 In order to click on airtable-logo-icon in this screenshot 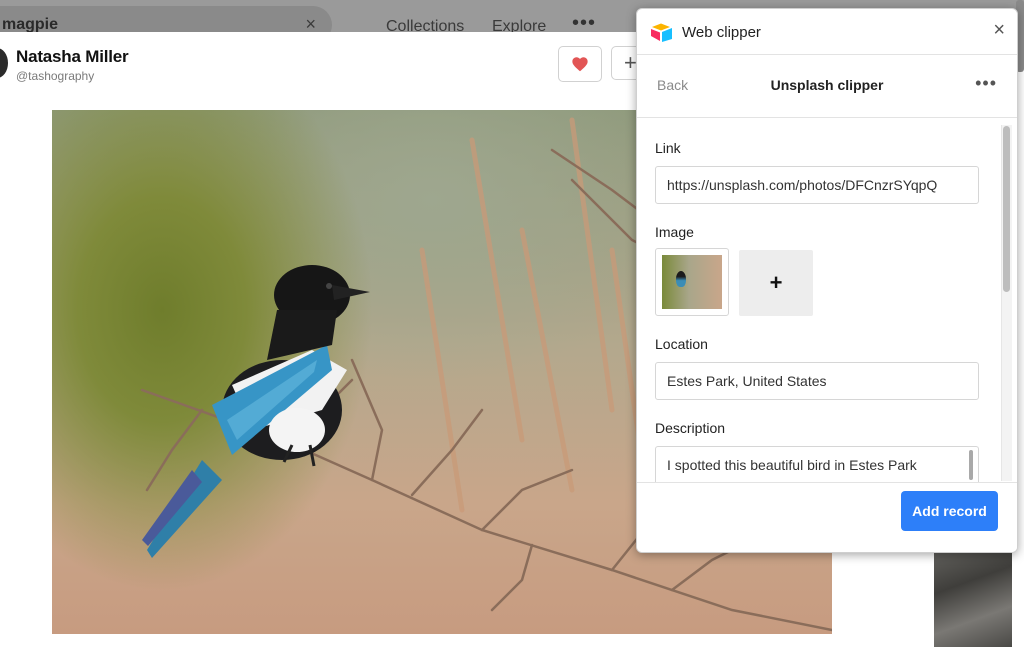, I will do `click(661, 32)`.